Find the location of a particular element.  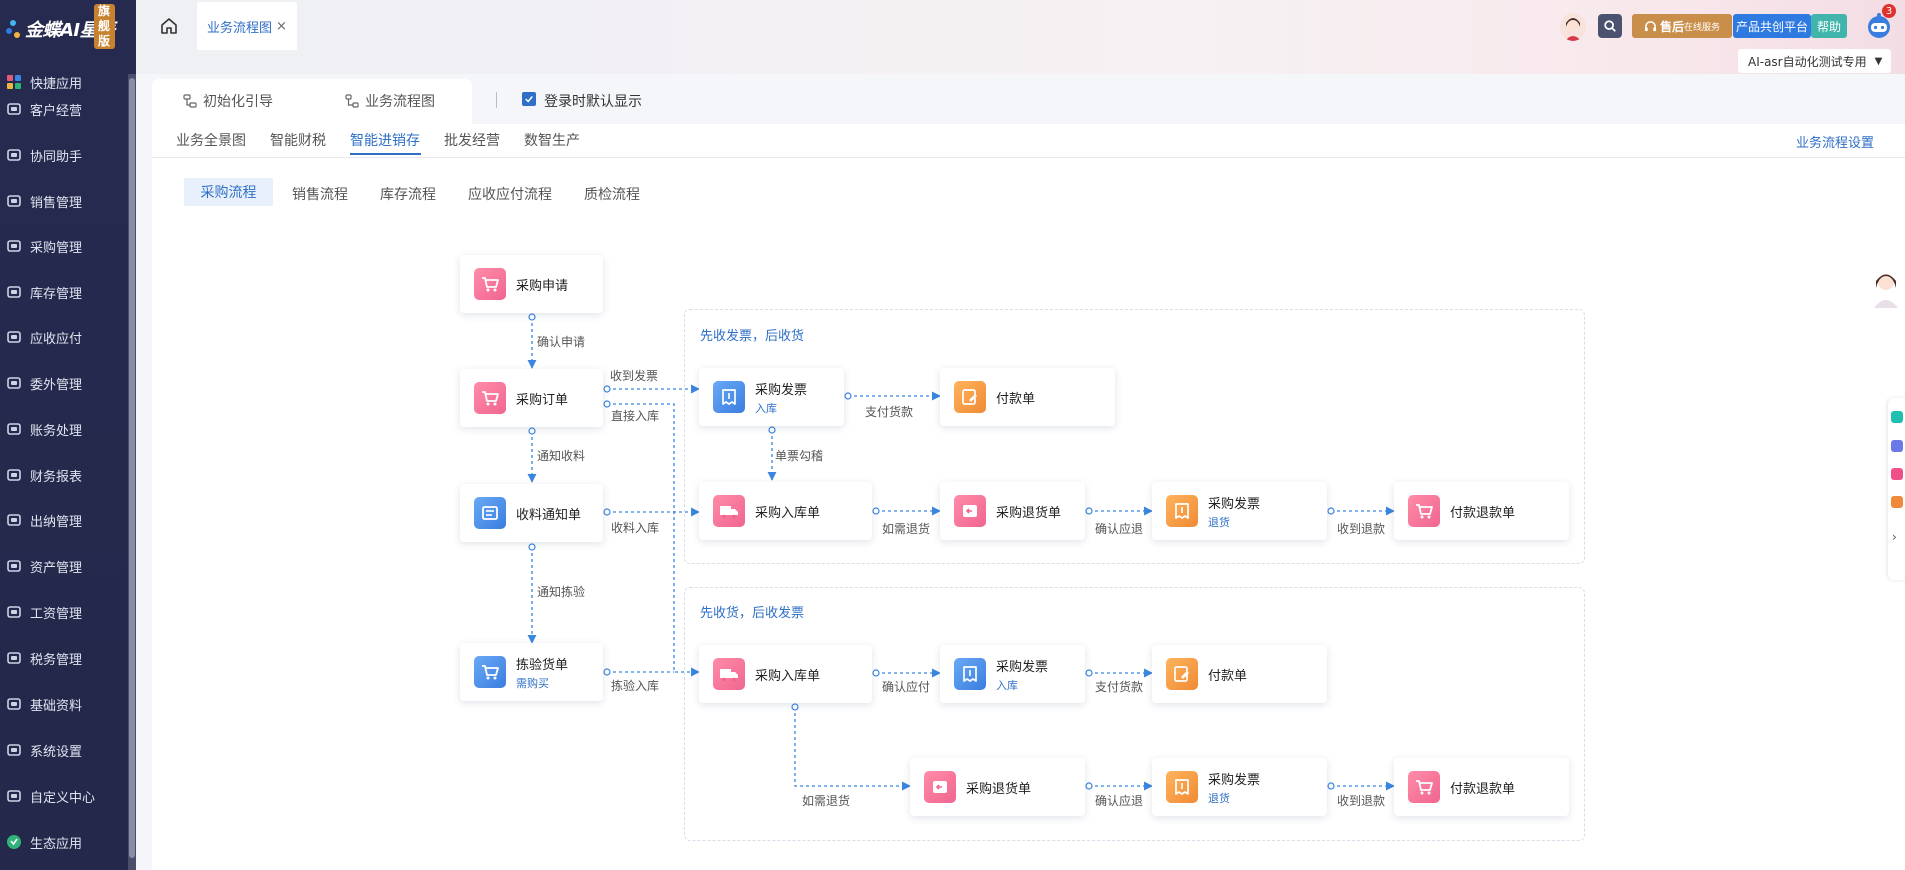

subtab-wholesale: 批发经营 is located at coordinates (472, 140).